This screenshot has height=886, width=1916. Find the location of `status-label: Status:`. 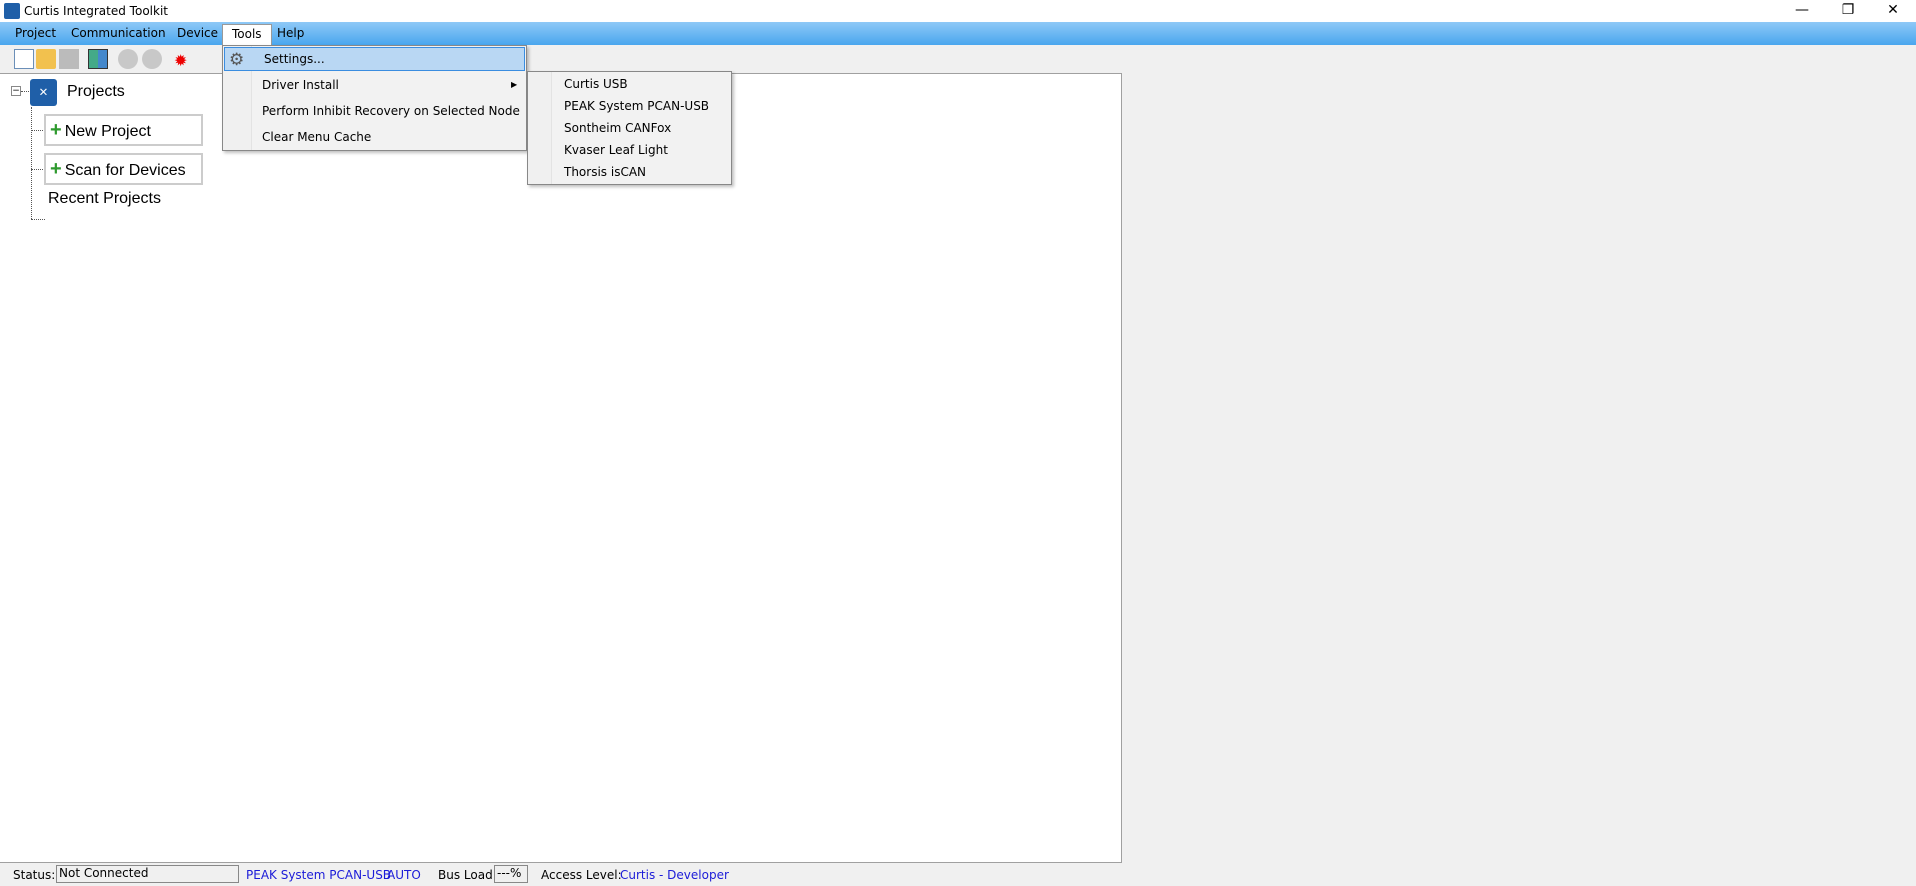

status-label: Status: is located at coordinates (34, 875).